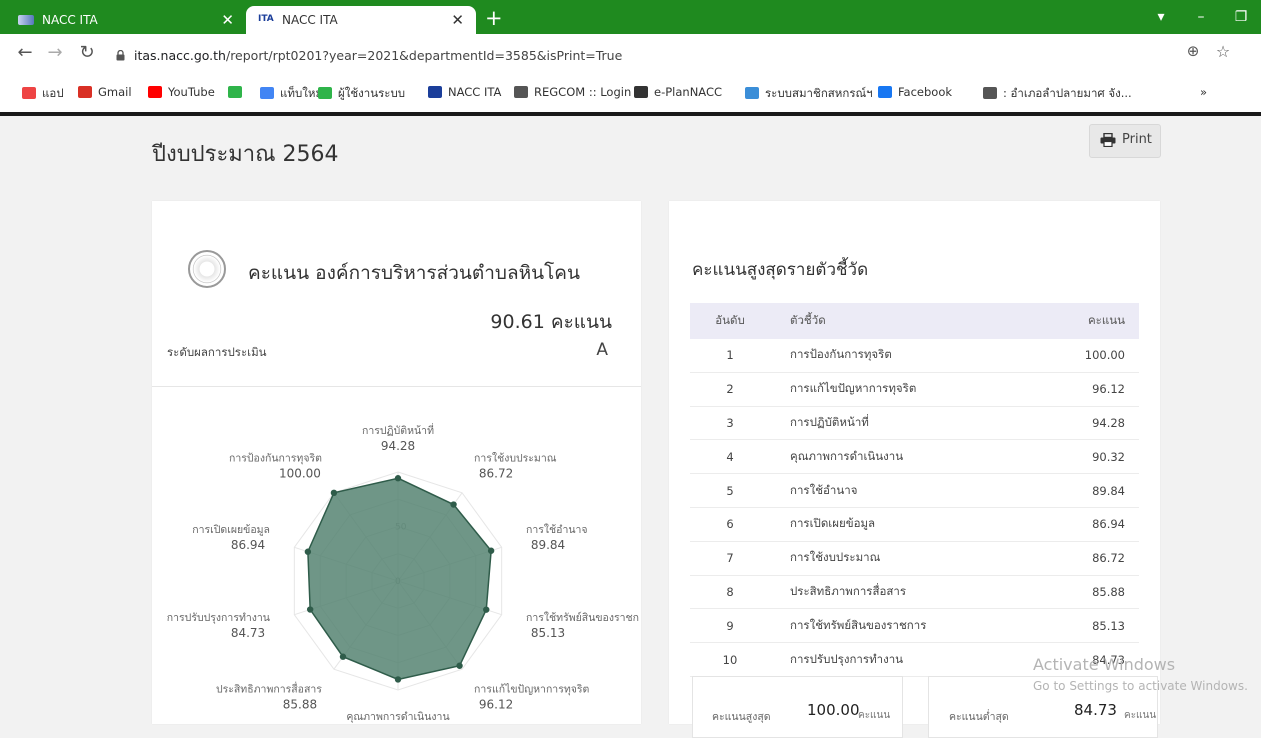 Image resolution: width=1261 pixels, height=738 pixels. What do you see at coordinates (398, 446) in the screenshot?
I see `radar-value-label: 94.28` at bounding box center [398, 446].